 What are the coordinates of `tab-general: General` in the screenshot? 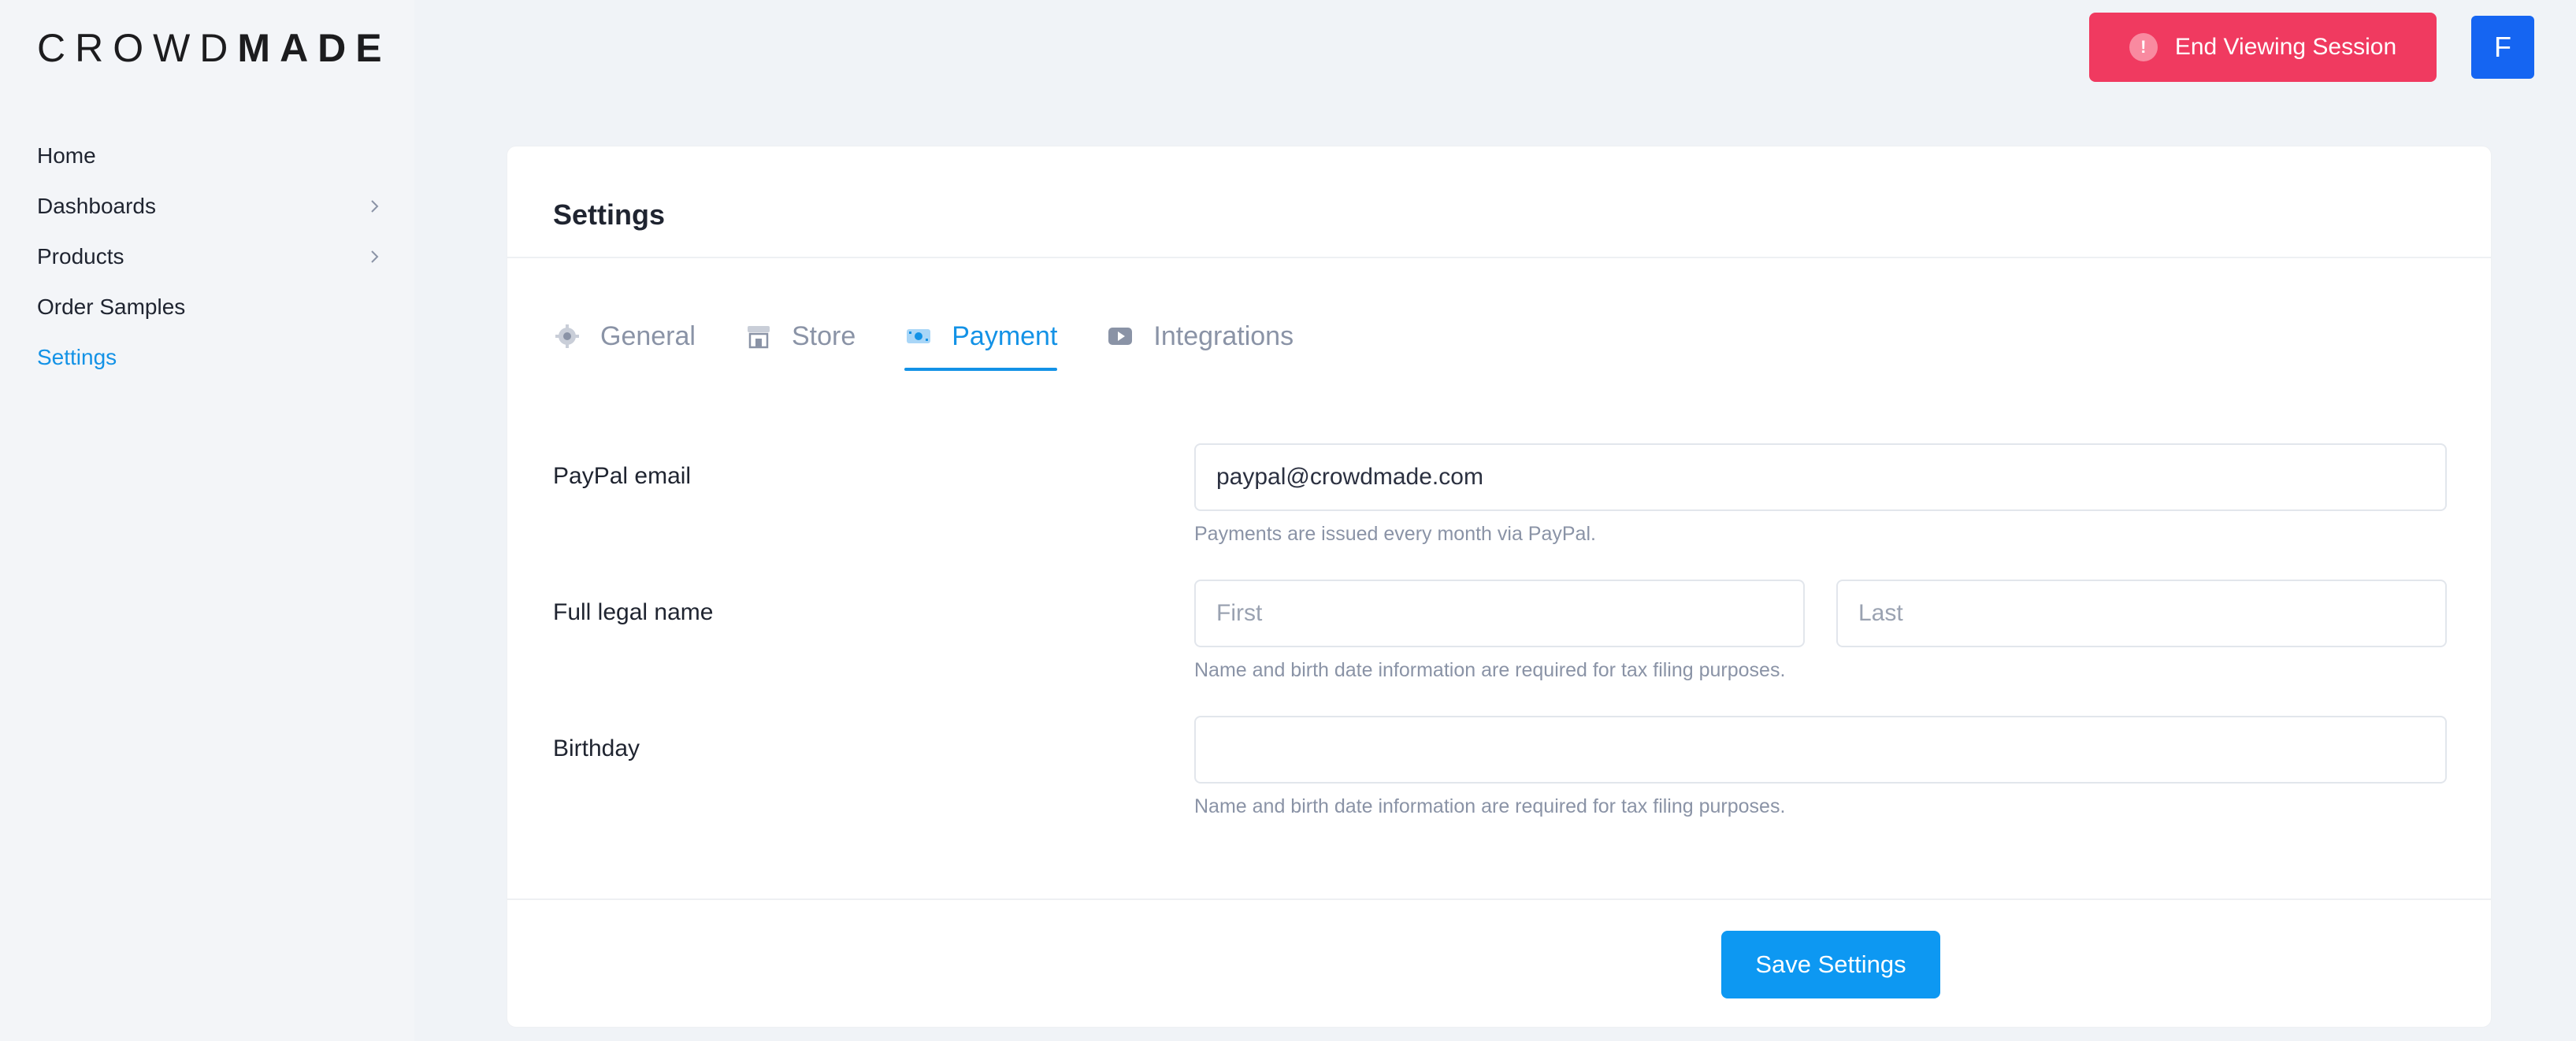 It's located at (624, 336).